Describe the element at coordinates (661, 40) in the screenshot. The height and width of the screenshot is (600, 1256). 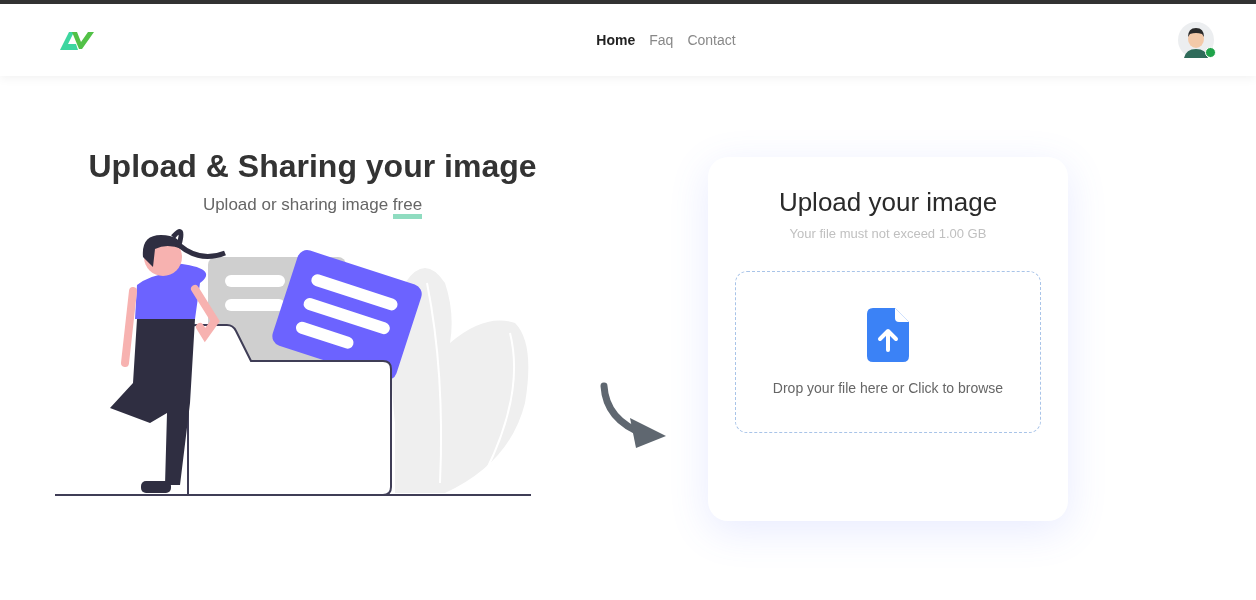
I see `nav-link: Faq` at that location.